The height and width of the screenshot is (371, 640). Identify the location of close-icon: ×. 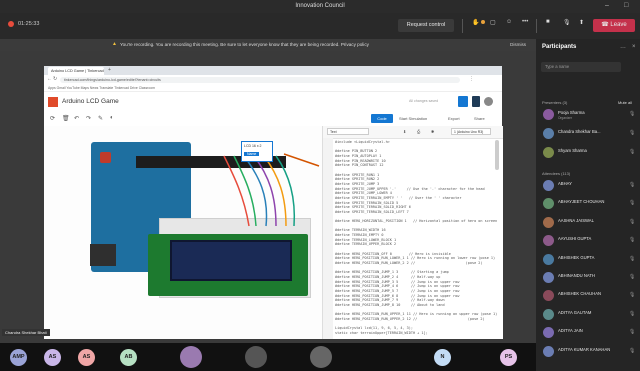
(634, 47).